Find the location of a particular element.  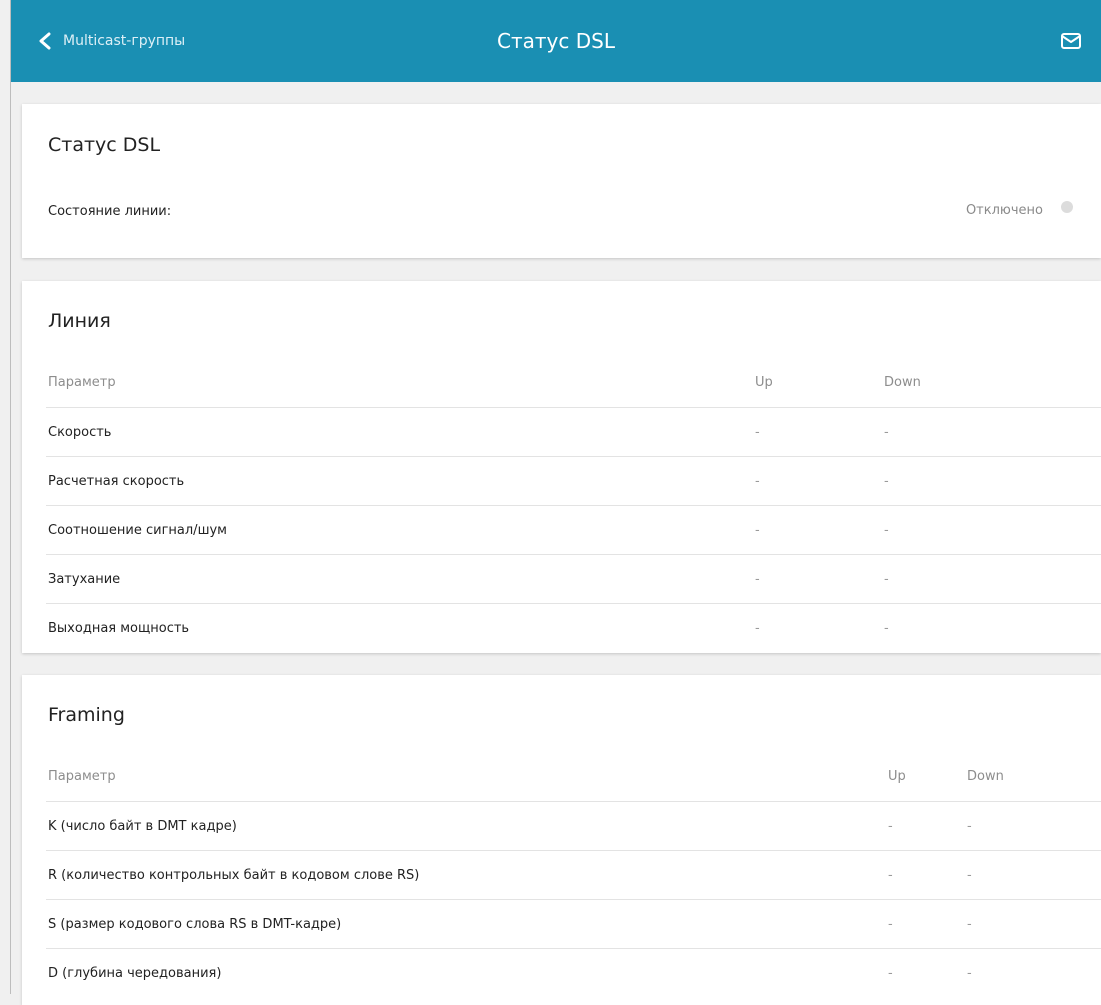

top-bar: Multicast-группы Статус DSL is located at coordinates (556, 41).